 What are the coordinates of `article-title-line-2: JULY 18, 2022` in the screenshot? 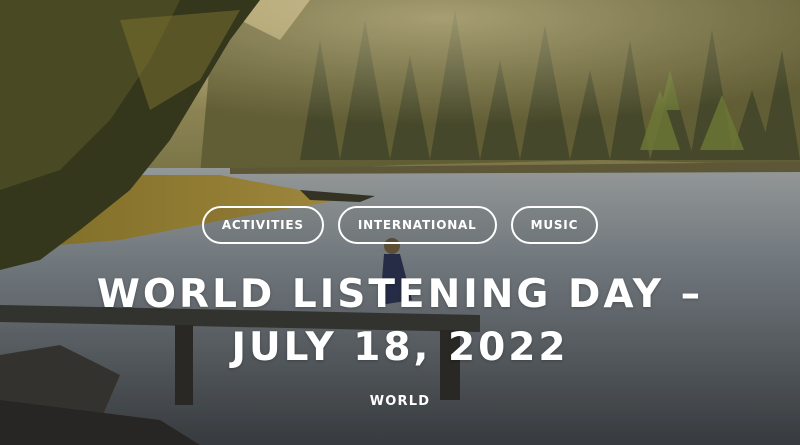 It's located at (400, 347).